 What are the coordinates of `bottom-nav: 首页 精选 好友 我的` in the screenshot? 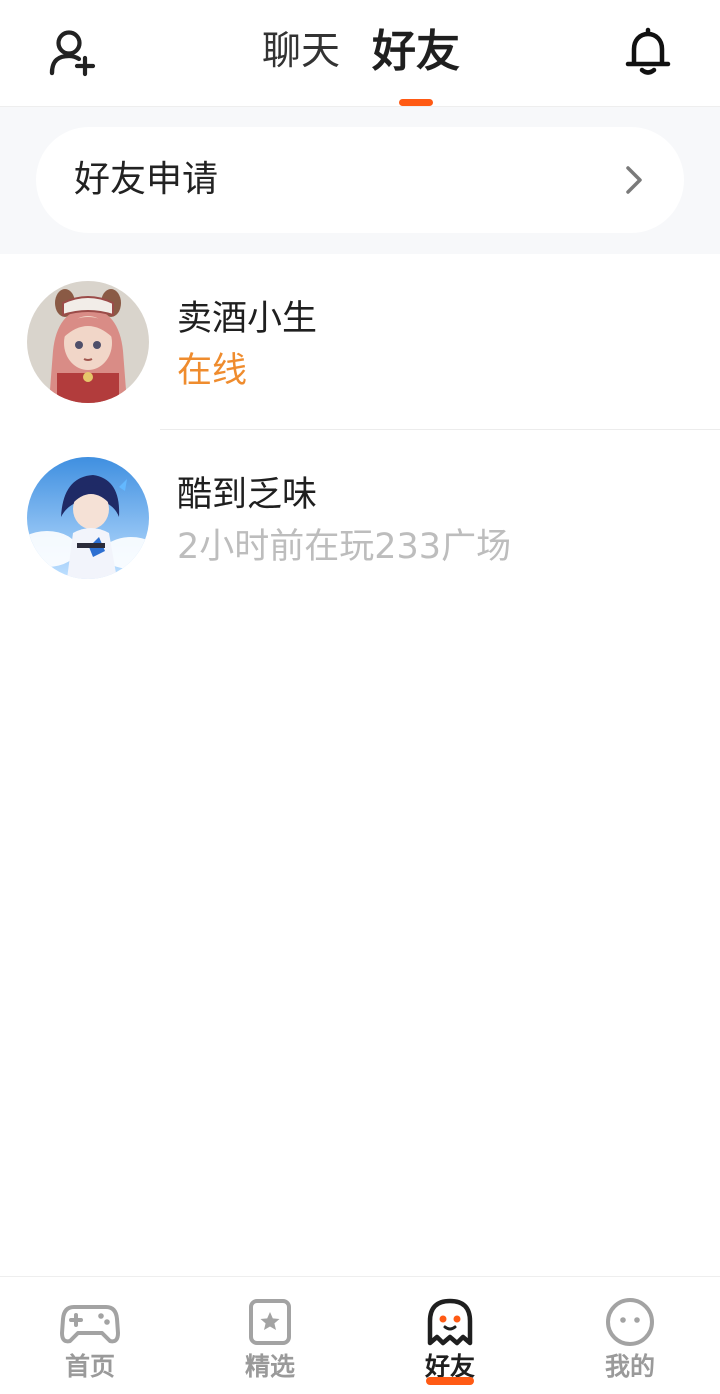 It's located at (360, 1335).